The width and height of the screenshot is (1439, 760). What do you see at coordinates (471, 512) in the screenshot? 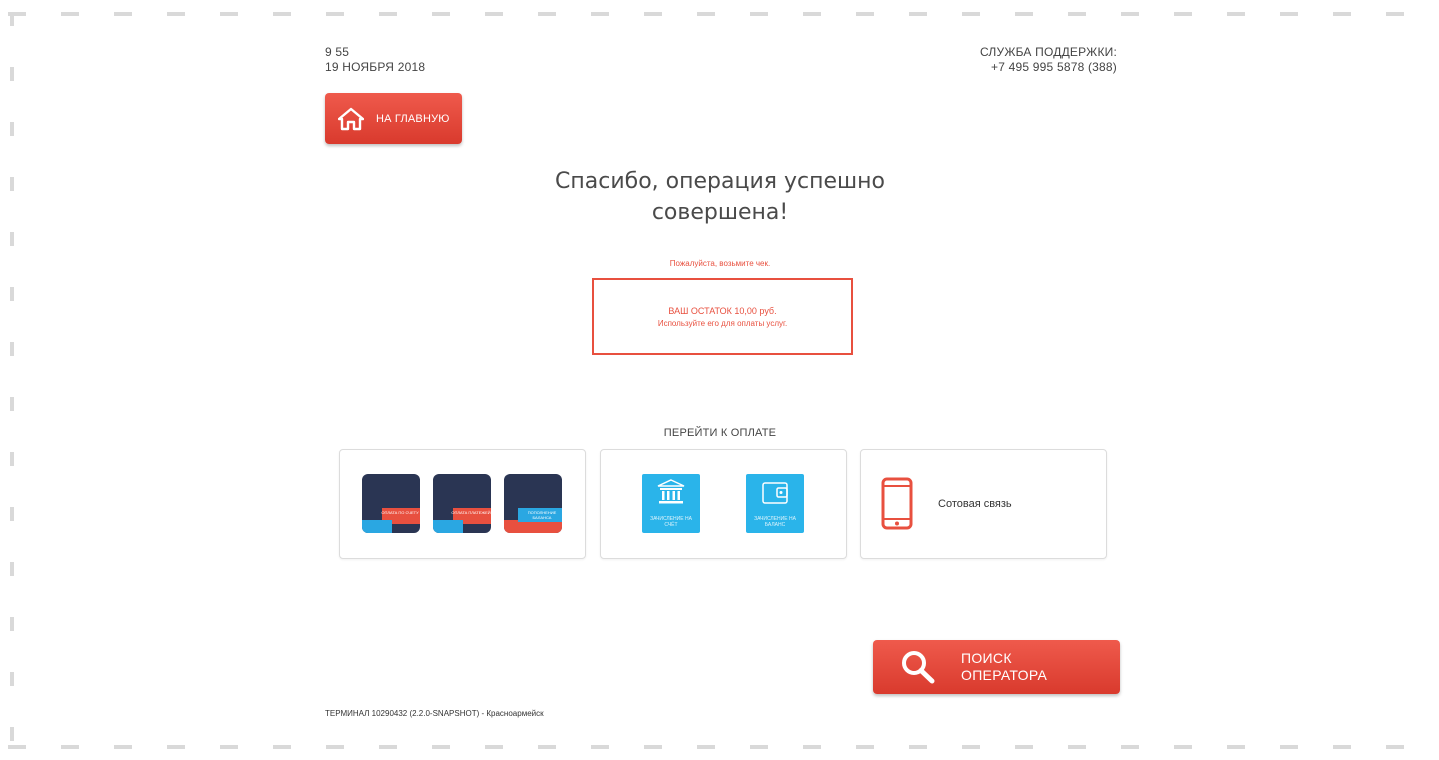
I see `tile-label: ОПЛАТА ПЛАТЕЖЕЙ` at bounding box center [471, 512].